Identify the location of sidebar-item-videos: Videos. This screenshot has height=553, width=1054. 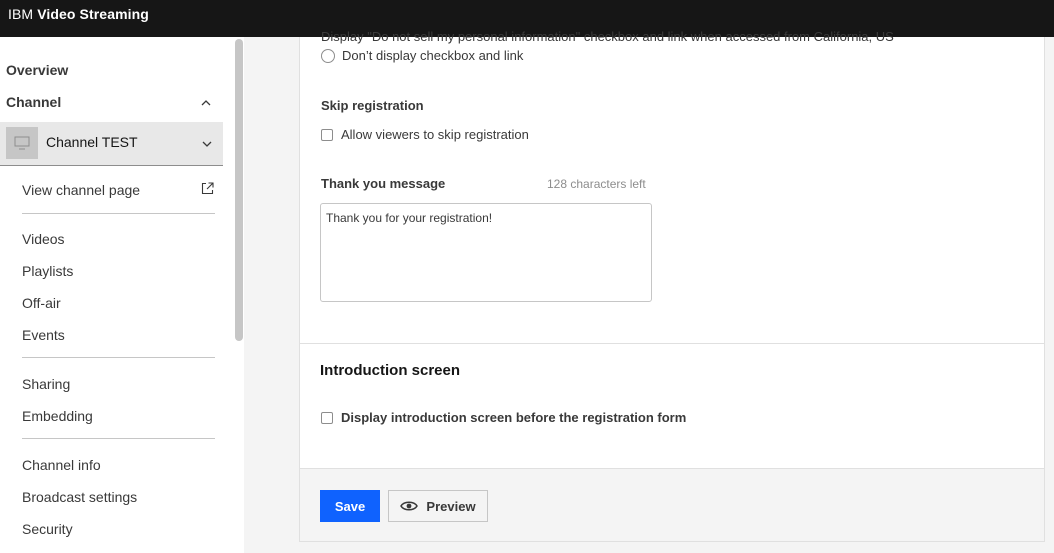
(43, 239).